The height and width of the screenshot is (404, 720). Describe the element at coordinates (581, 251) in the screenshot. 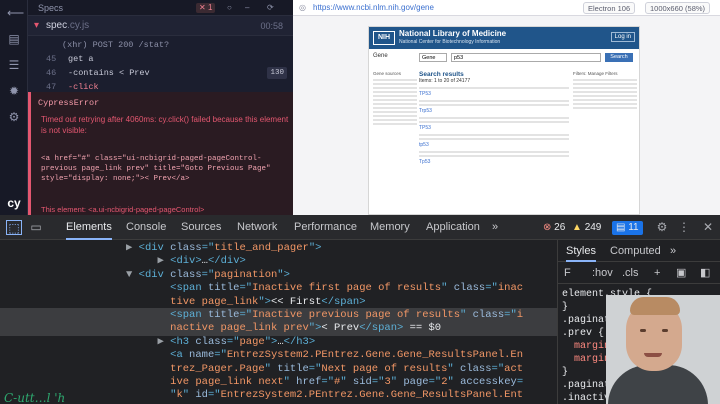

I see `tab-styles: Styles` at that location.